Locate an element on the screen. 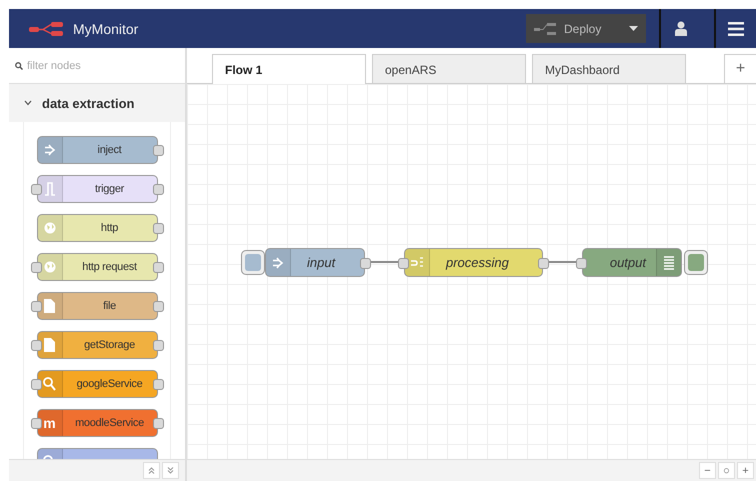 The width and height of the screenshot is (756, 481). list-icon is located at coordinates (669, 263).